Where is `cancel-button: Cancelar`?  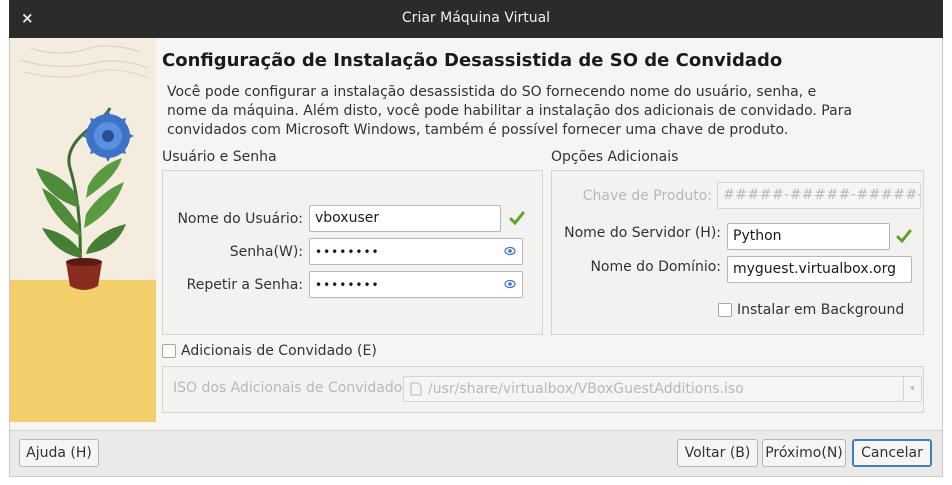
cancel-button: Cancelar is located at coordinates (892, 453).